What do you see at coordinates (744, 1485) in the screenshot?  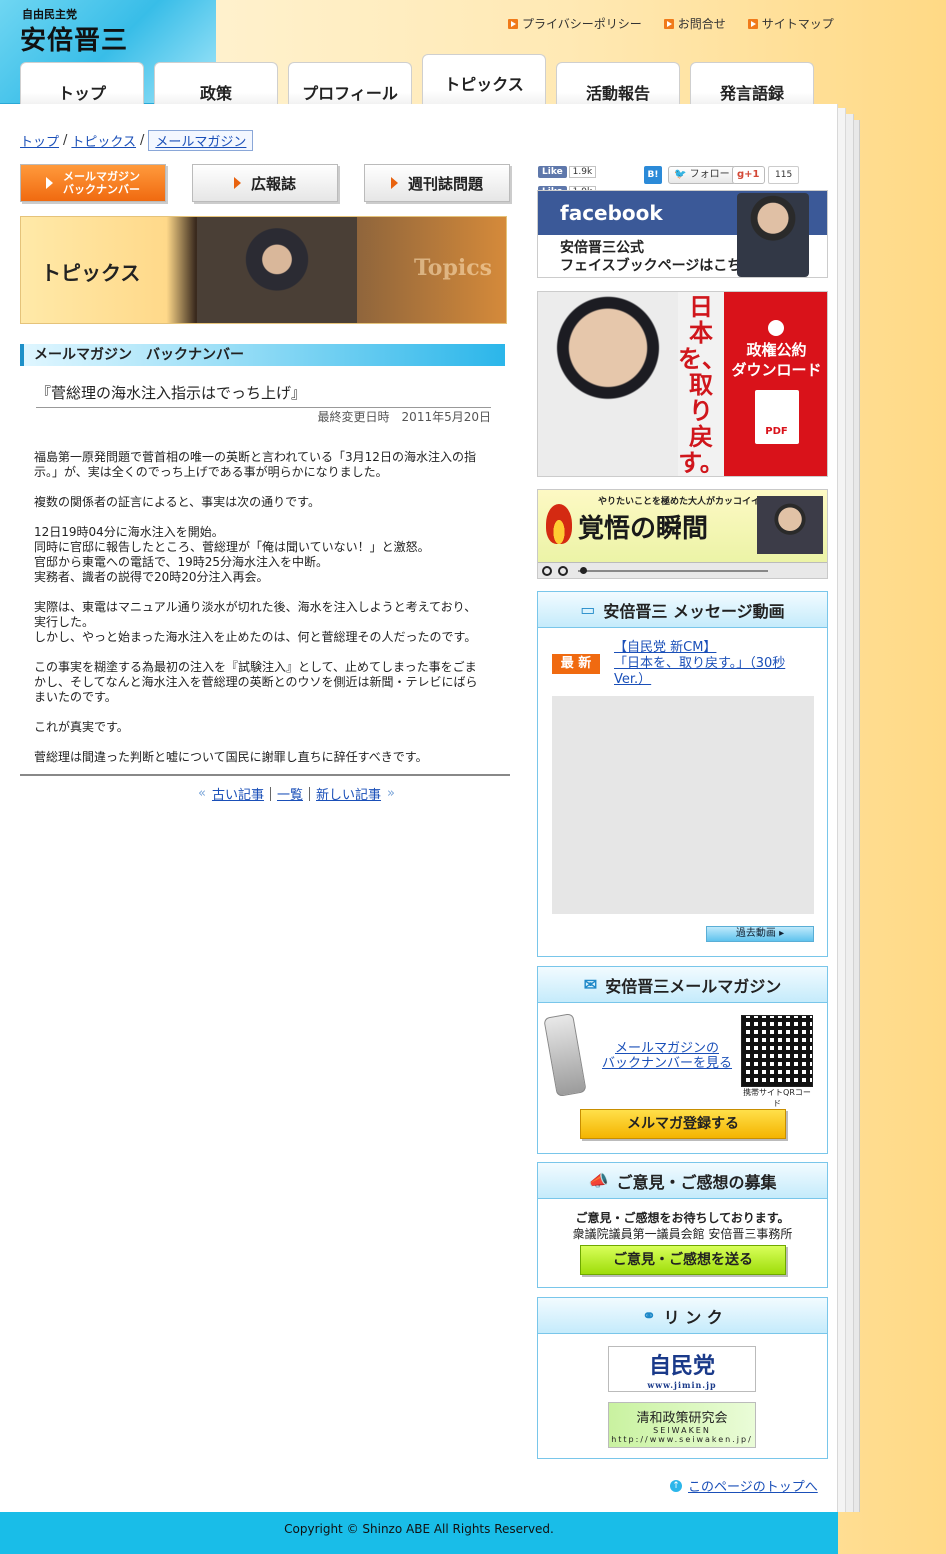 I see `page-top-link: ↑ このページのトップへ` at bounding box center [744, 1485].